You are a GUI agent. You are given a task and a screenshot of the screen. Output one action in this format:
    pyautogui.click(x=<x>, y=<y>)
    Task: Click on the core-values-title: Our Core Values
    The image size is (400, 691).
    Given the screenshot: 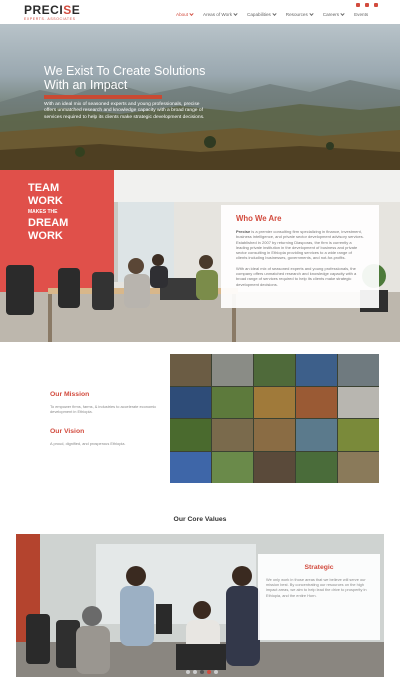 What is the action you would take?
    pyautogui.click(x=200, y=519)
    